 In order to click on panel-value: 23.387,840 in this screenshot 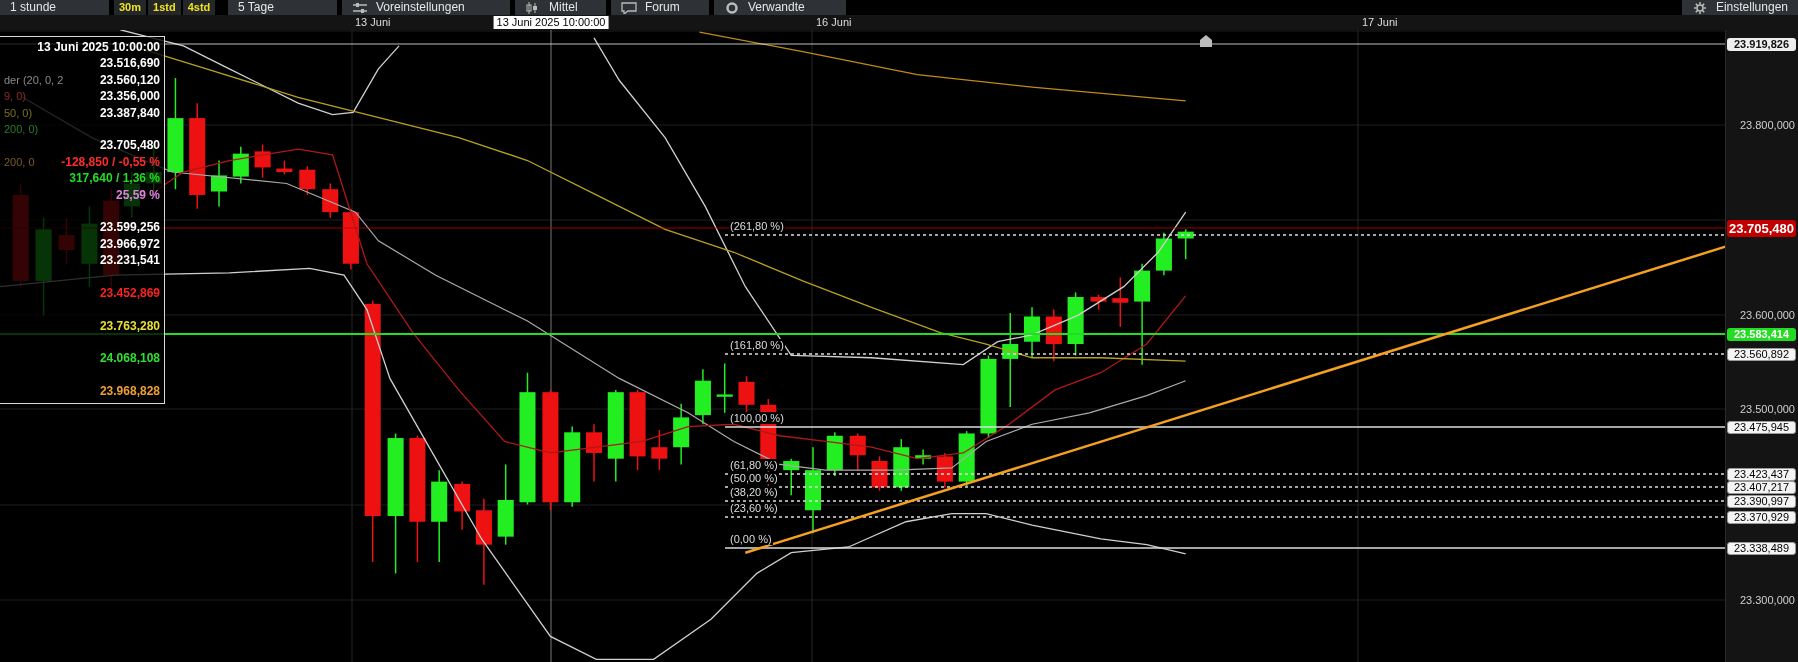, I will do `click(129, 112)`.